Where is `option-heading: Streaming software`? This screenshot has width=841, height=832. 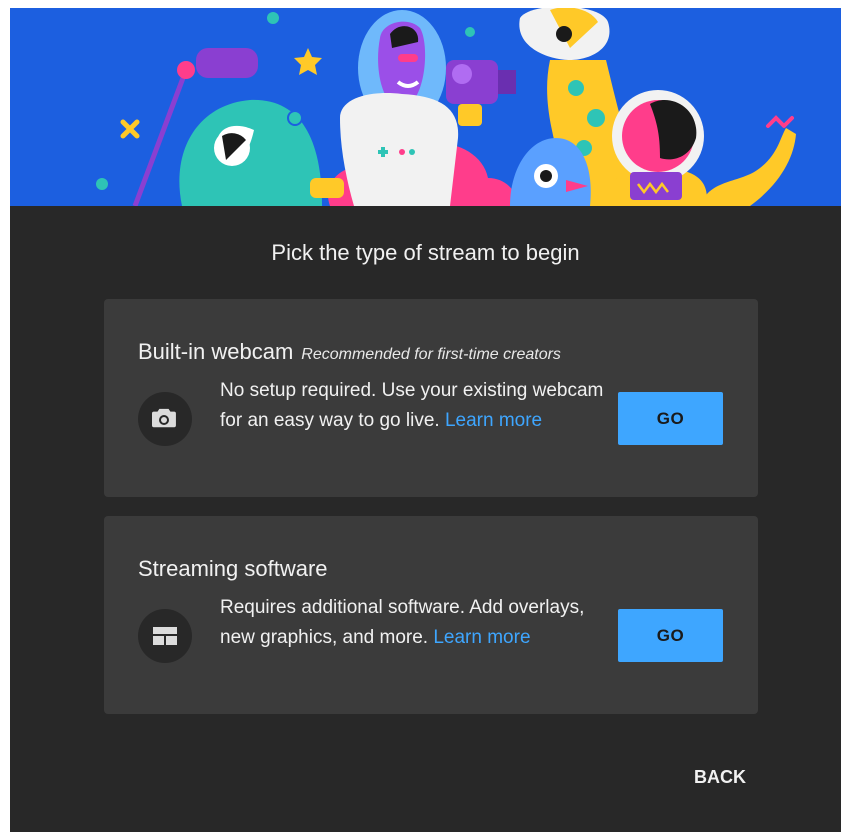
option-heading: Streaming software is located at coordinates (233, 569).